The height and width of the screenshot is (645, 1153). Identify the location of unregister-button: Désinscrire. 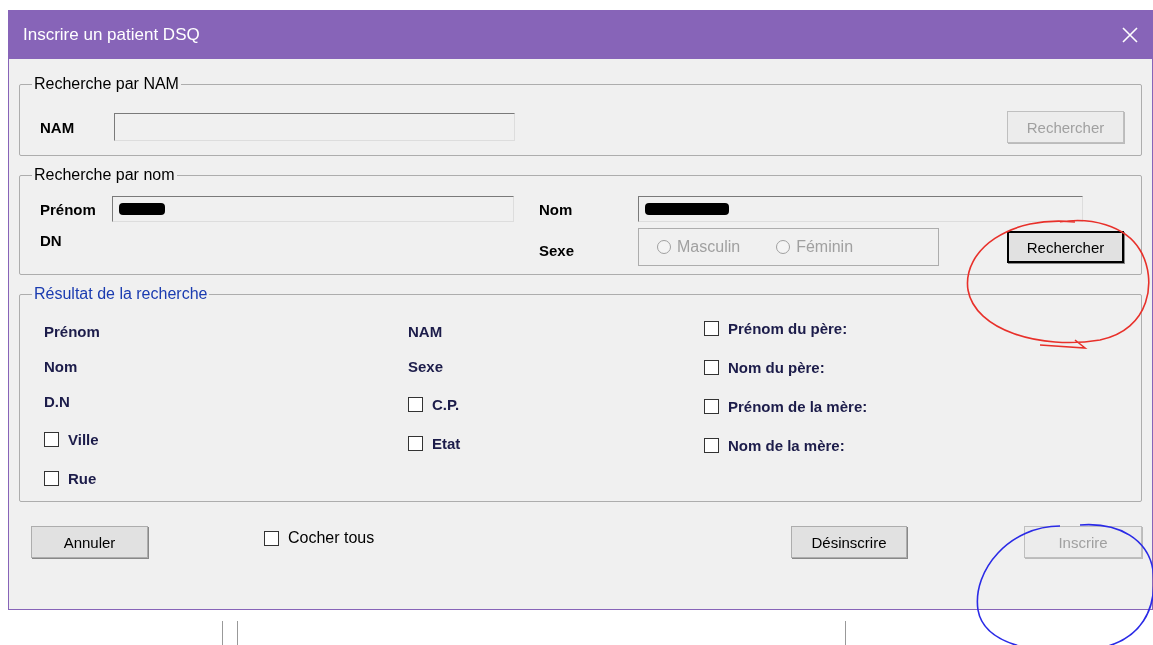
(849, 542).